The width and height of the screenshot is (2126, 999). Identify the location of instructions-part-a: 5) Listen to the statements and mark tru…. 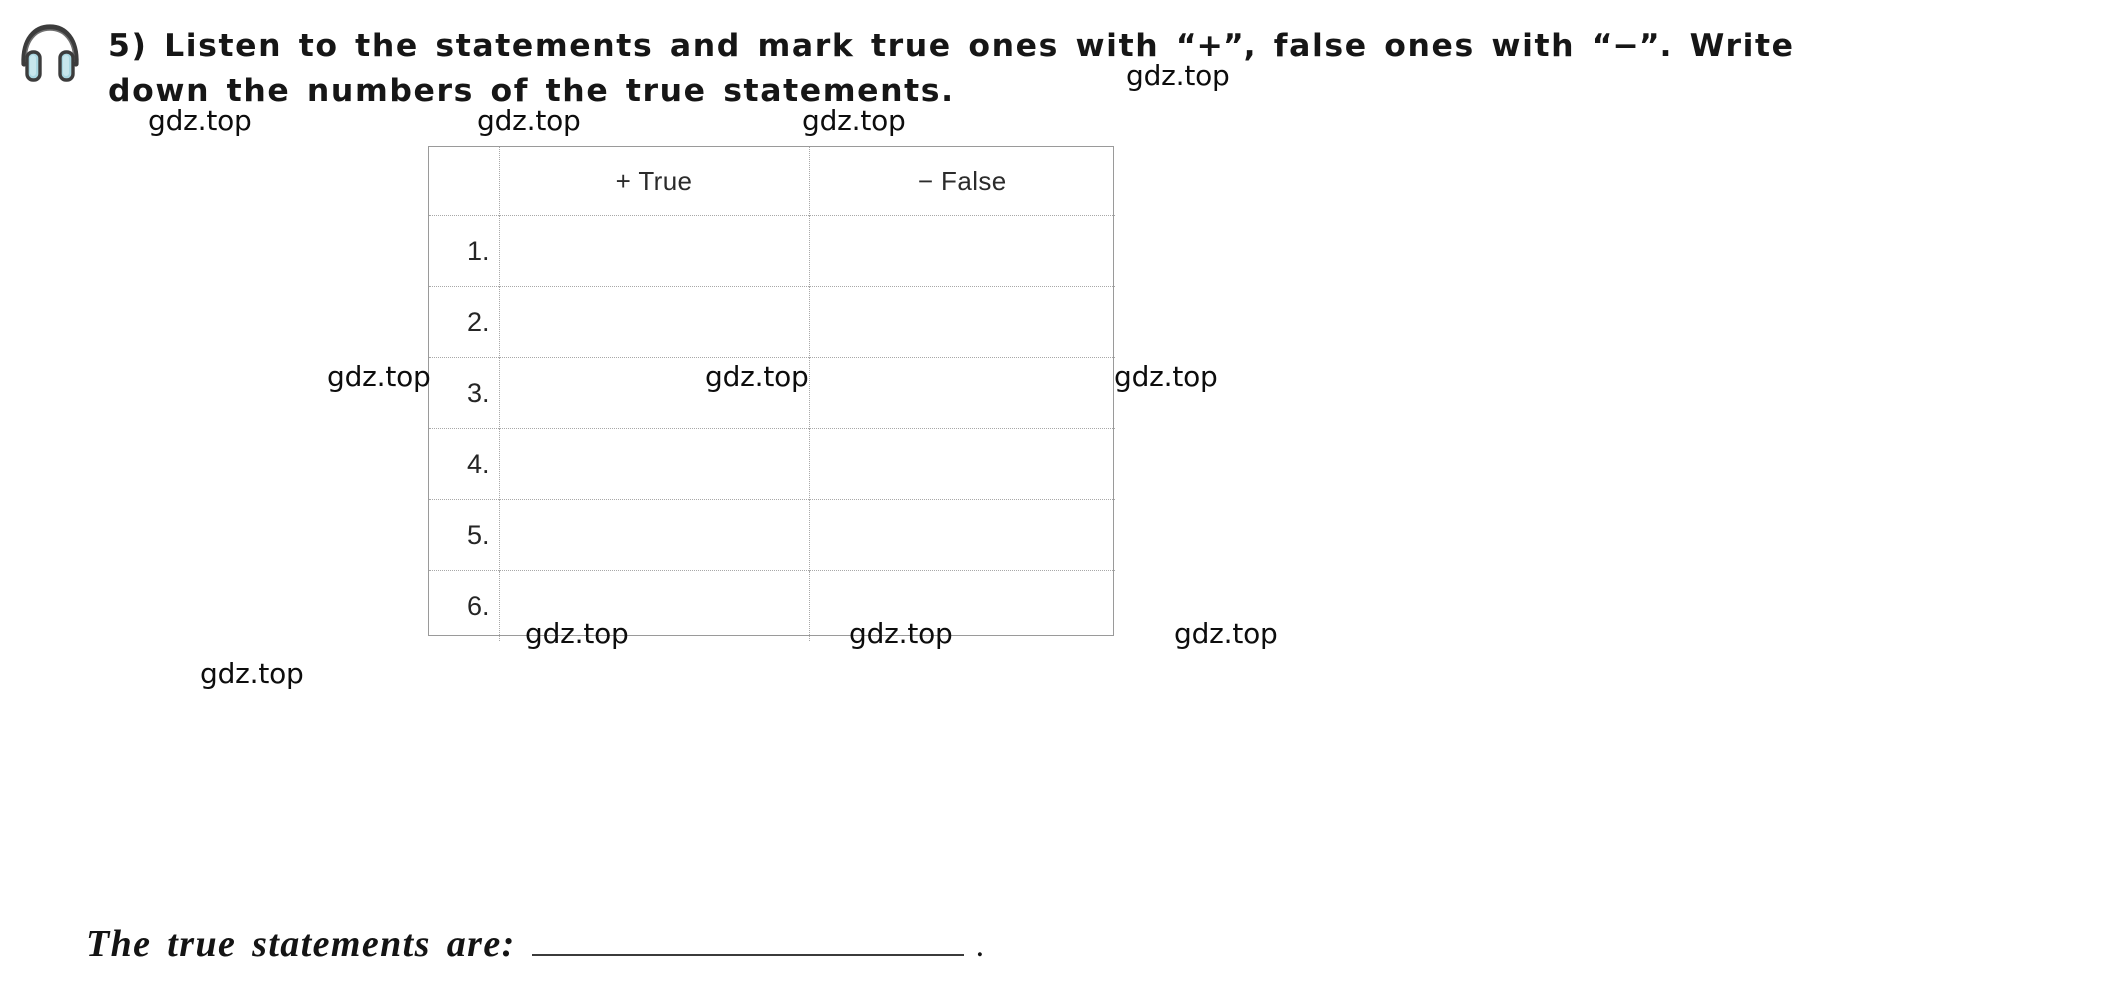
(642, 46).